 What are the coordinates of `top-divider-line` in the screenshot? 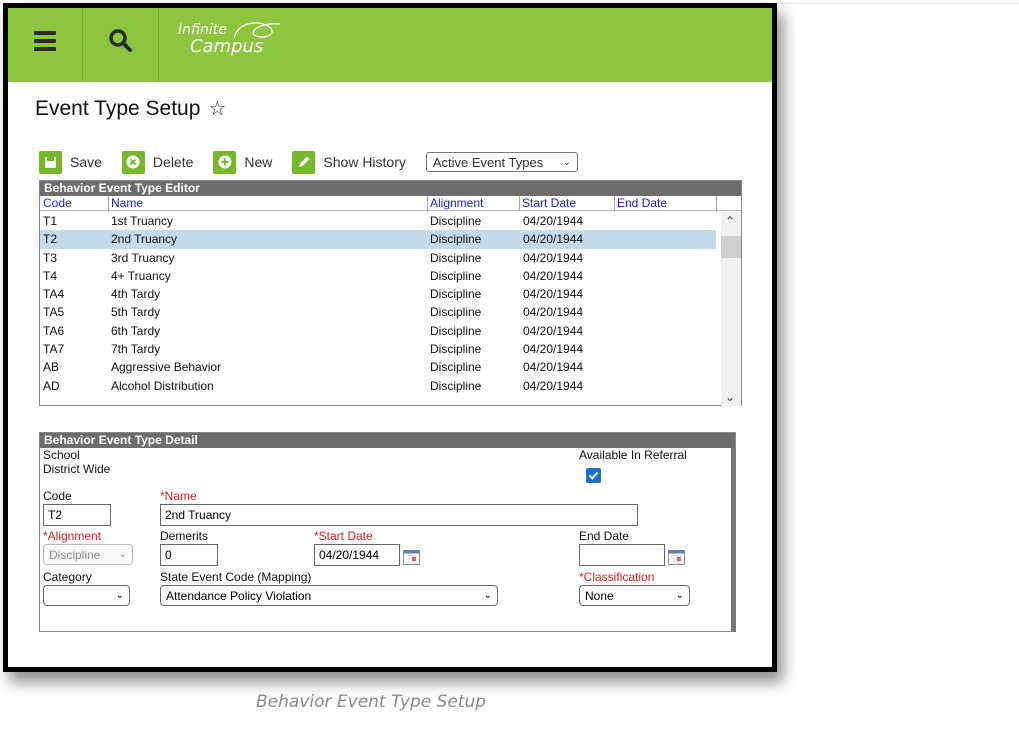 It's located at (898, 3).